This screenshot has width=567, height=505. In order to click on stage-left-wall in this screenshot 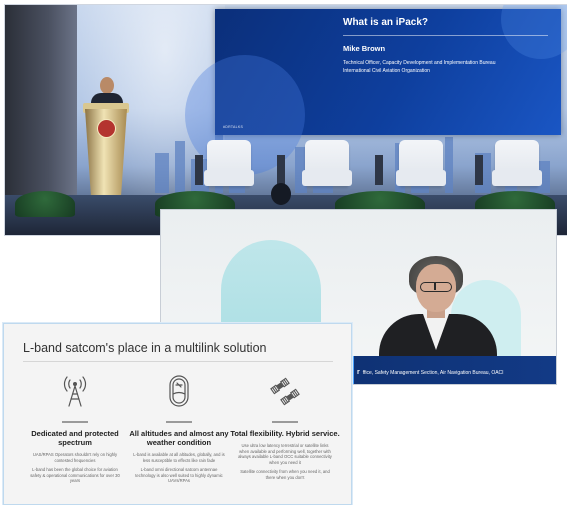, I will do `click(41, 110)`.